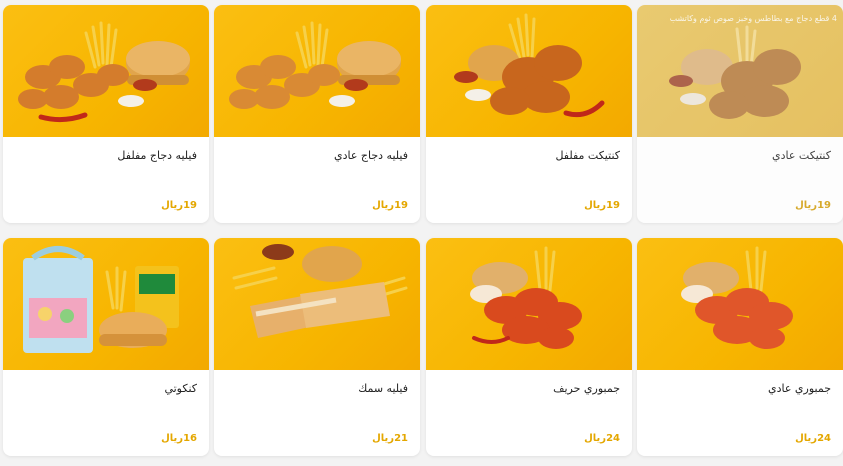  What do you see at coordinates (587, 155) in the screenshot?
I see `item-name: كنتيكت مفلفل` at bounding box center [587, 155].